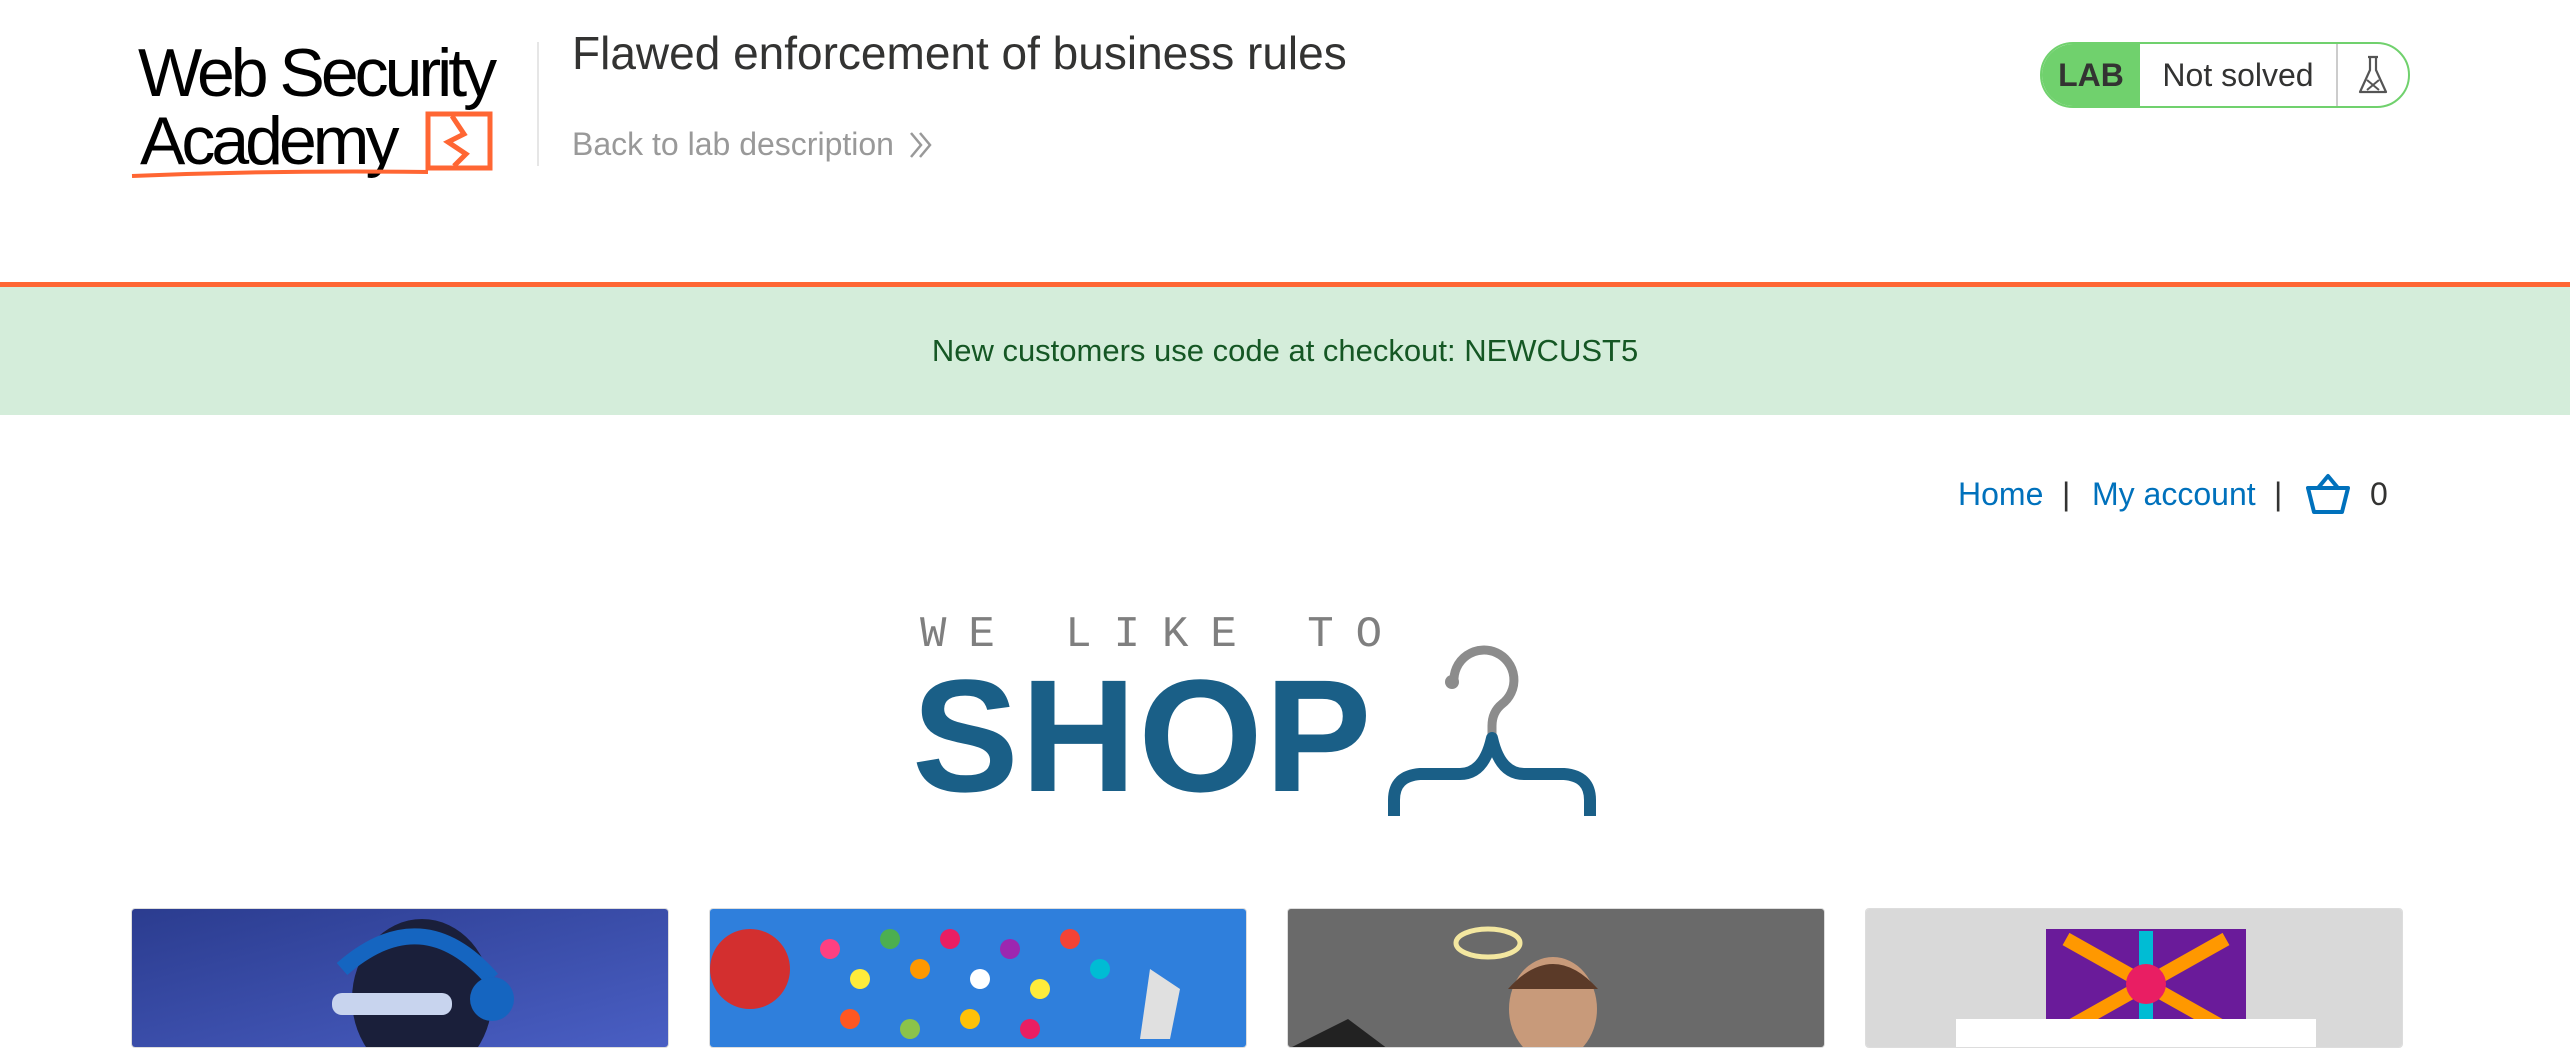  I want to click on cart-count: 0, so click(2379, 494).